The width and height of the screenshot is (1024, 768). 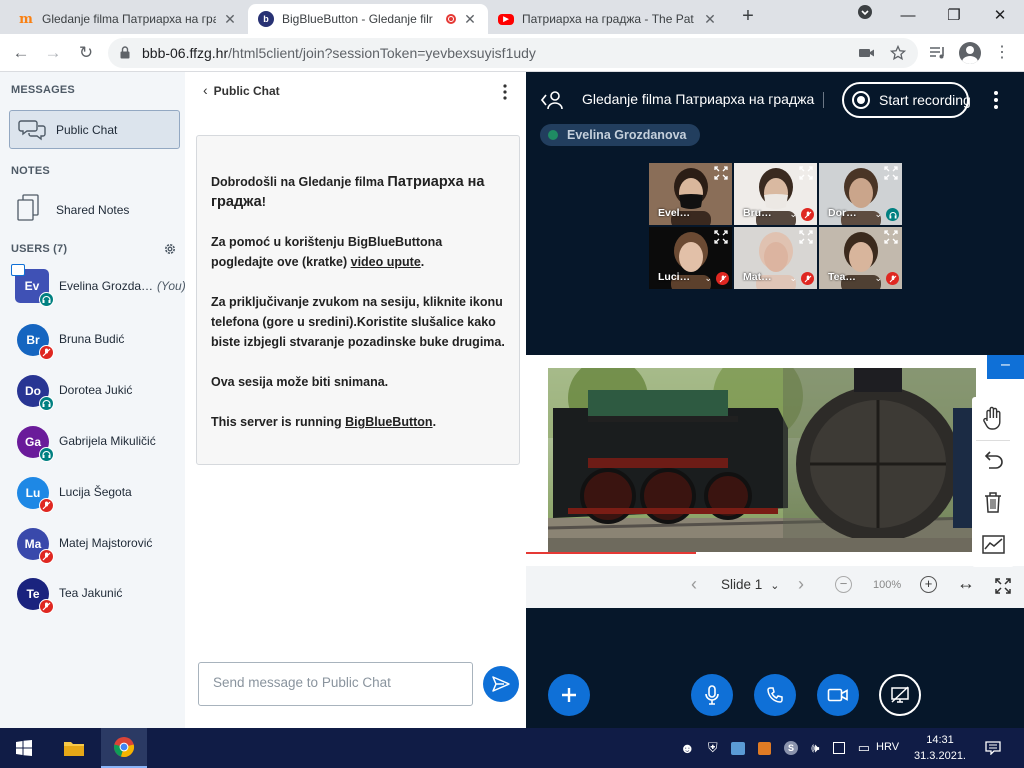 I want to click on browser-tab-youtube: ▶ Патриарха на граджа - The Pat ✕, so click(x=608, y=19).